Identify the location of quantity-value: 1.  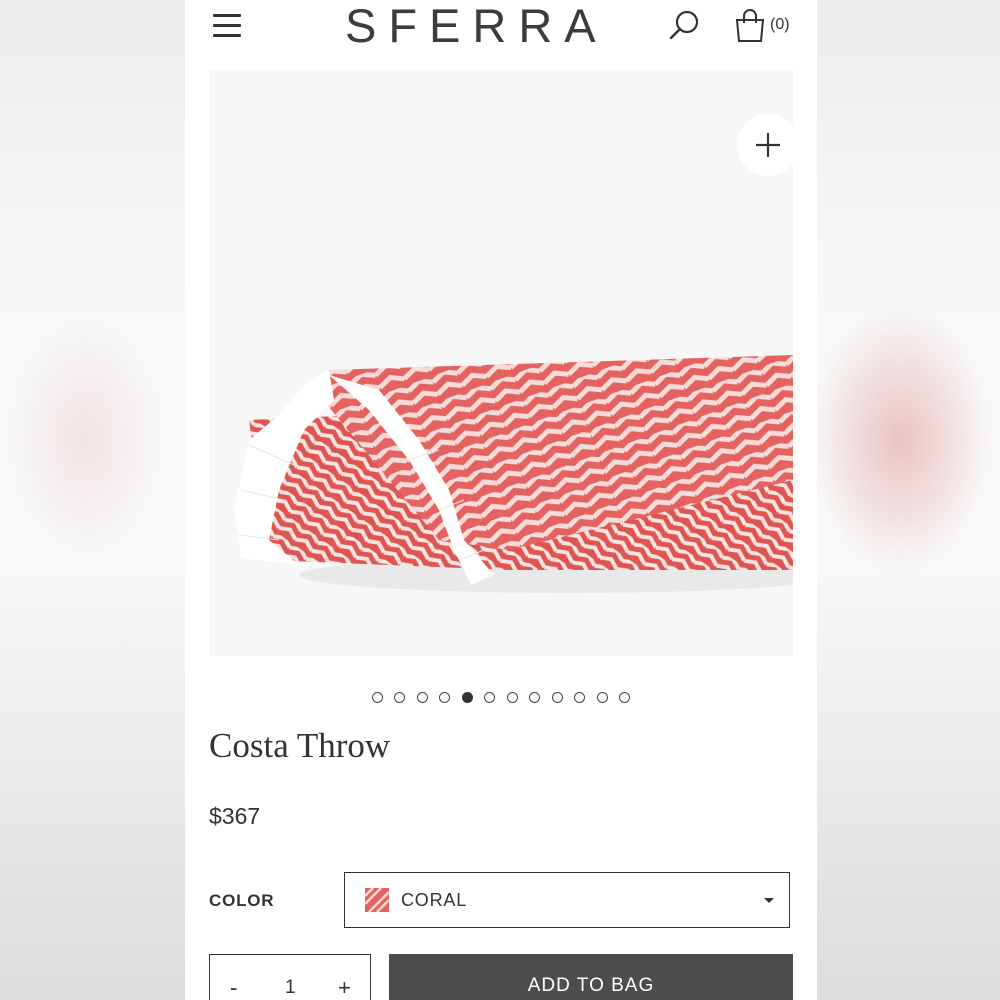
(290, 987).